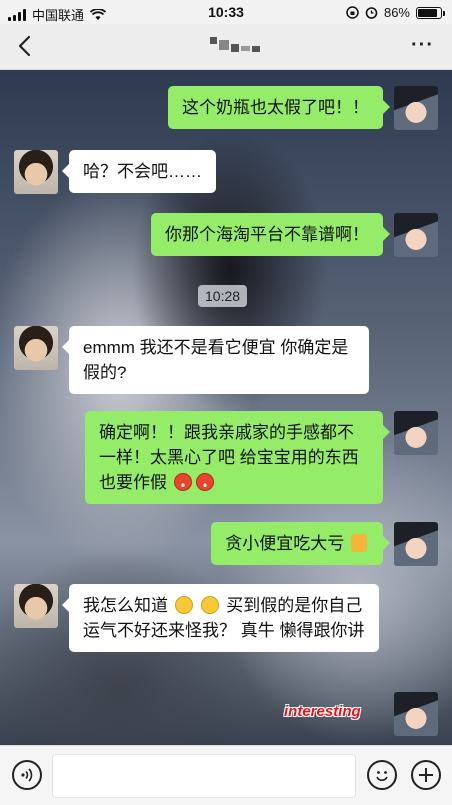  Describe the element at coordinates (226, 12) in the screenshot. I see `status-bar: 中国联通 10:33 86%` at that location.